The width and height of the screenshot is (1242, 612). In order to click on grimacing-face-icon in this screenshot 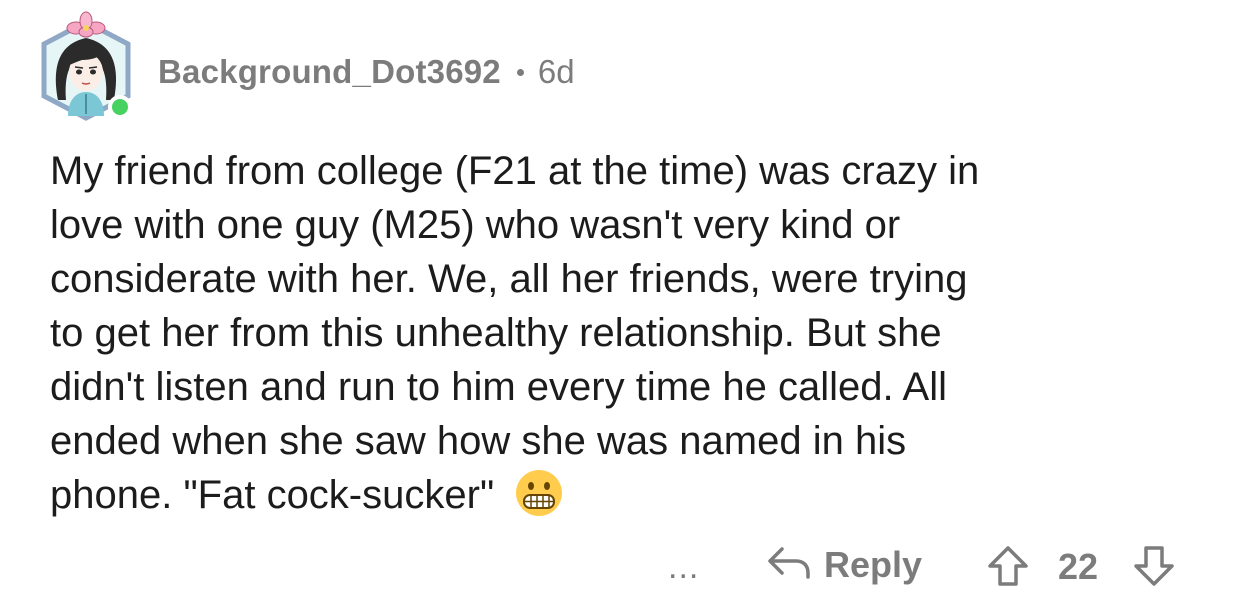, I will do `click(539, 500)`.